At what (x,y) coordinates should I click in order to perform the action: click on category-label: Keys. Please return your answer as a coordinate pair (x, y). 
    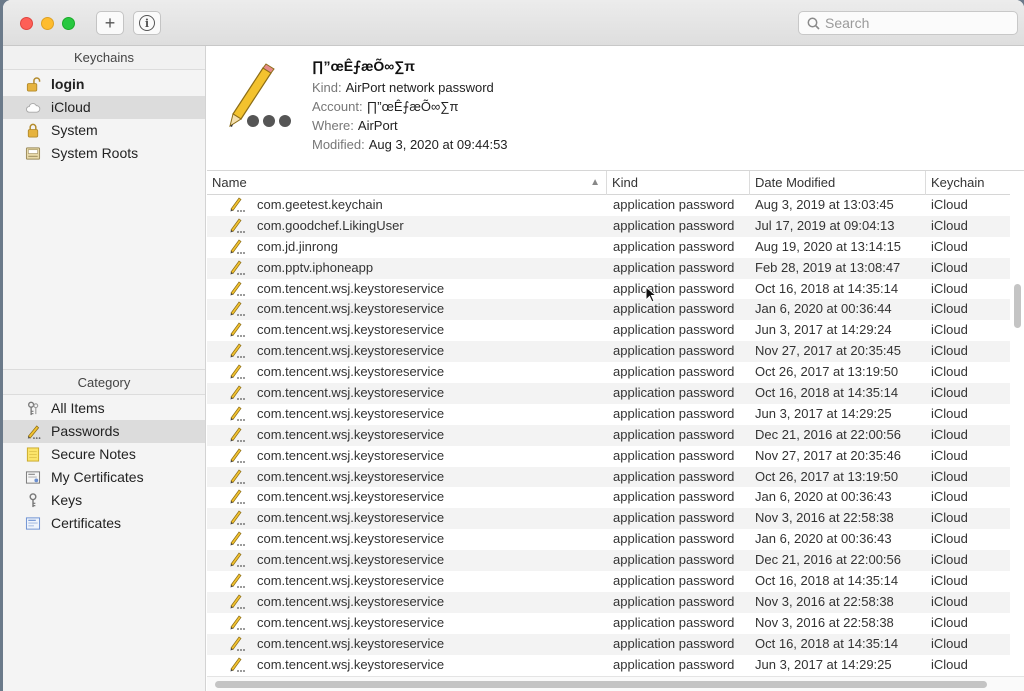
    Looking at the image, I should click on (67, 500).